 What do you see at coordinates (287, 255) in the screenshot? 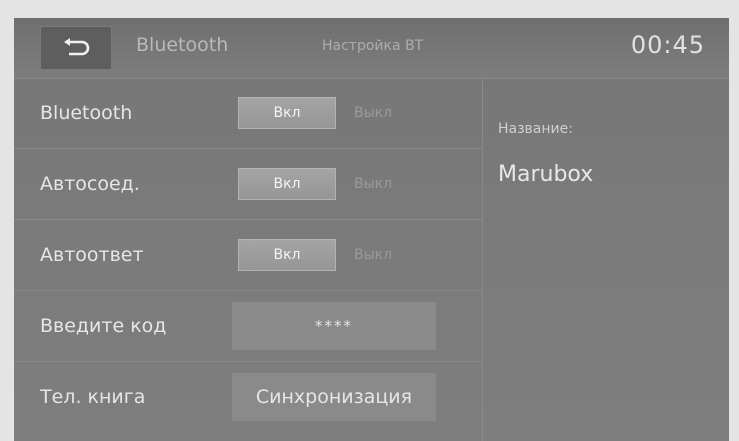
I see `autoanswer-on-button: Вкл` at bounding box center [287, 255].